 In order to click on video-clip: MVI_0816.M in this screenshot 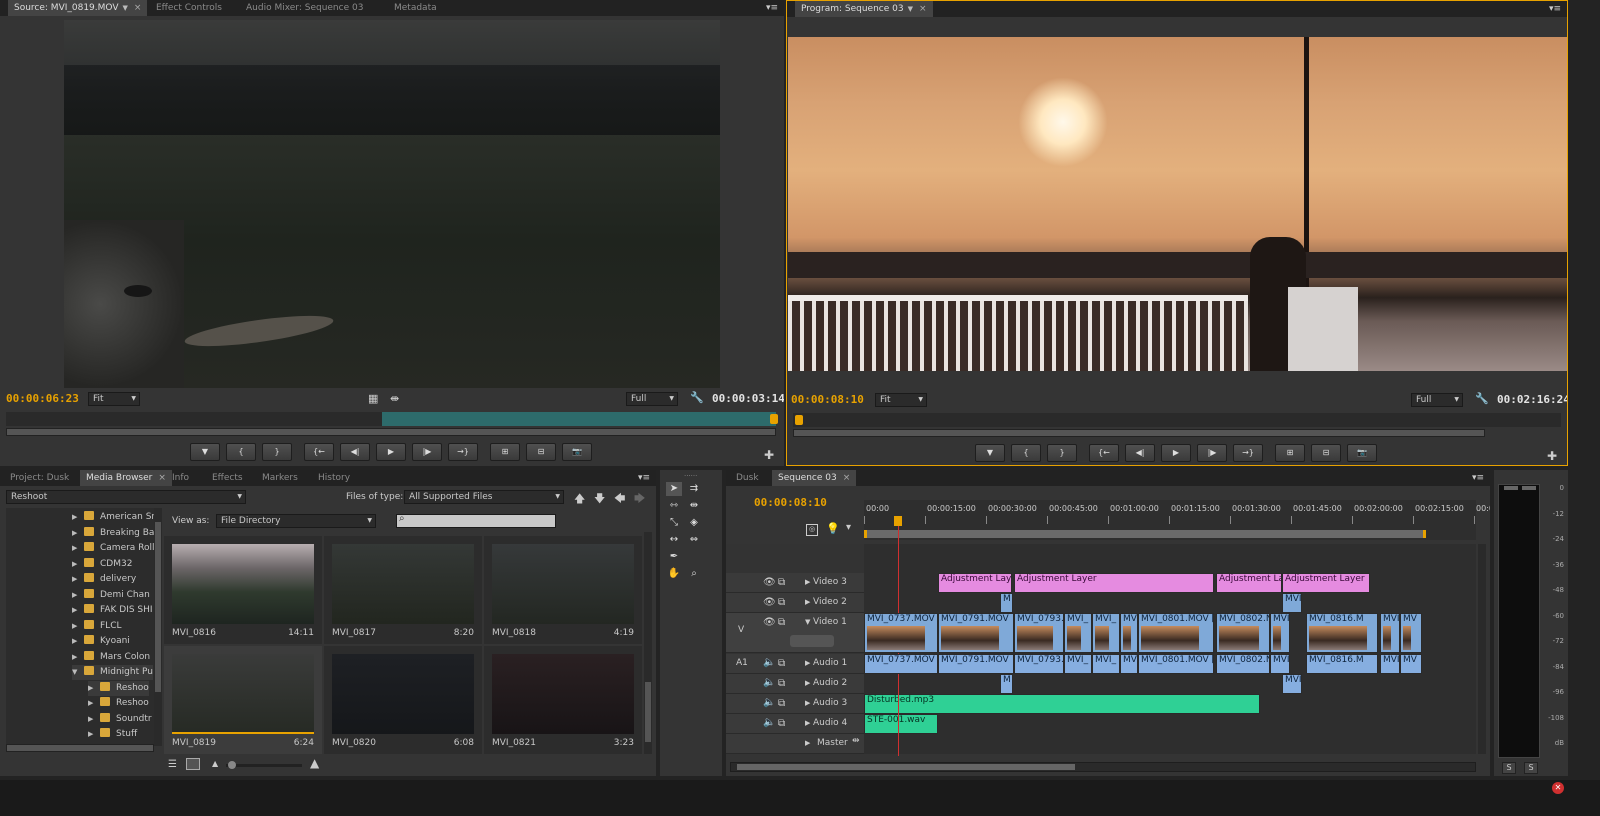, I will do `click(1342, 633)`.